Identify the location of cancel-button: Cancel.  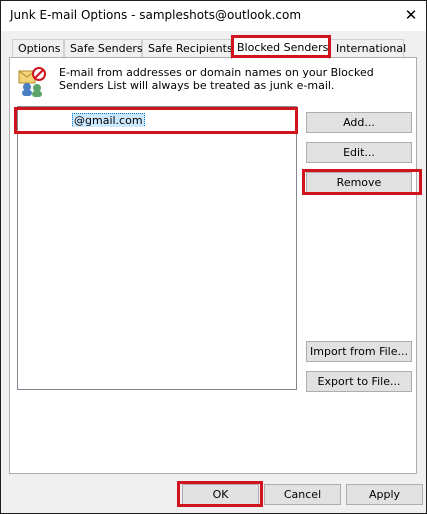
(302, 494).